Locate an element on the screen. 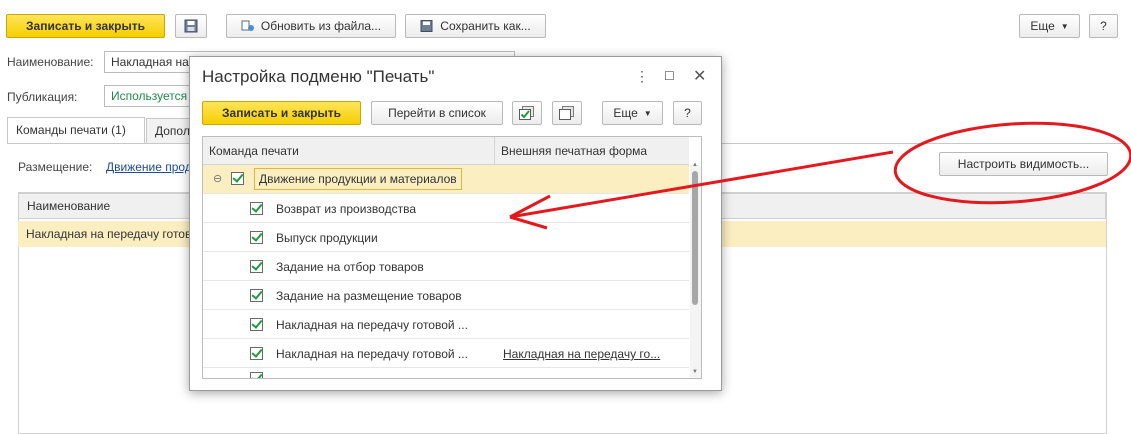 The image size is (1131, 434). red-annotation is located at coordinates (820, 175).